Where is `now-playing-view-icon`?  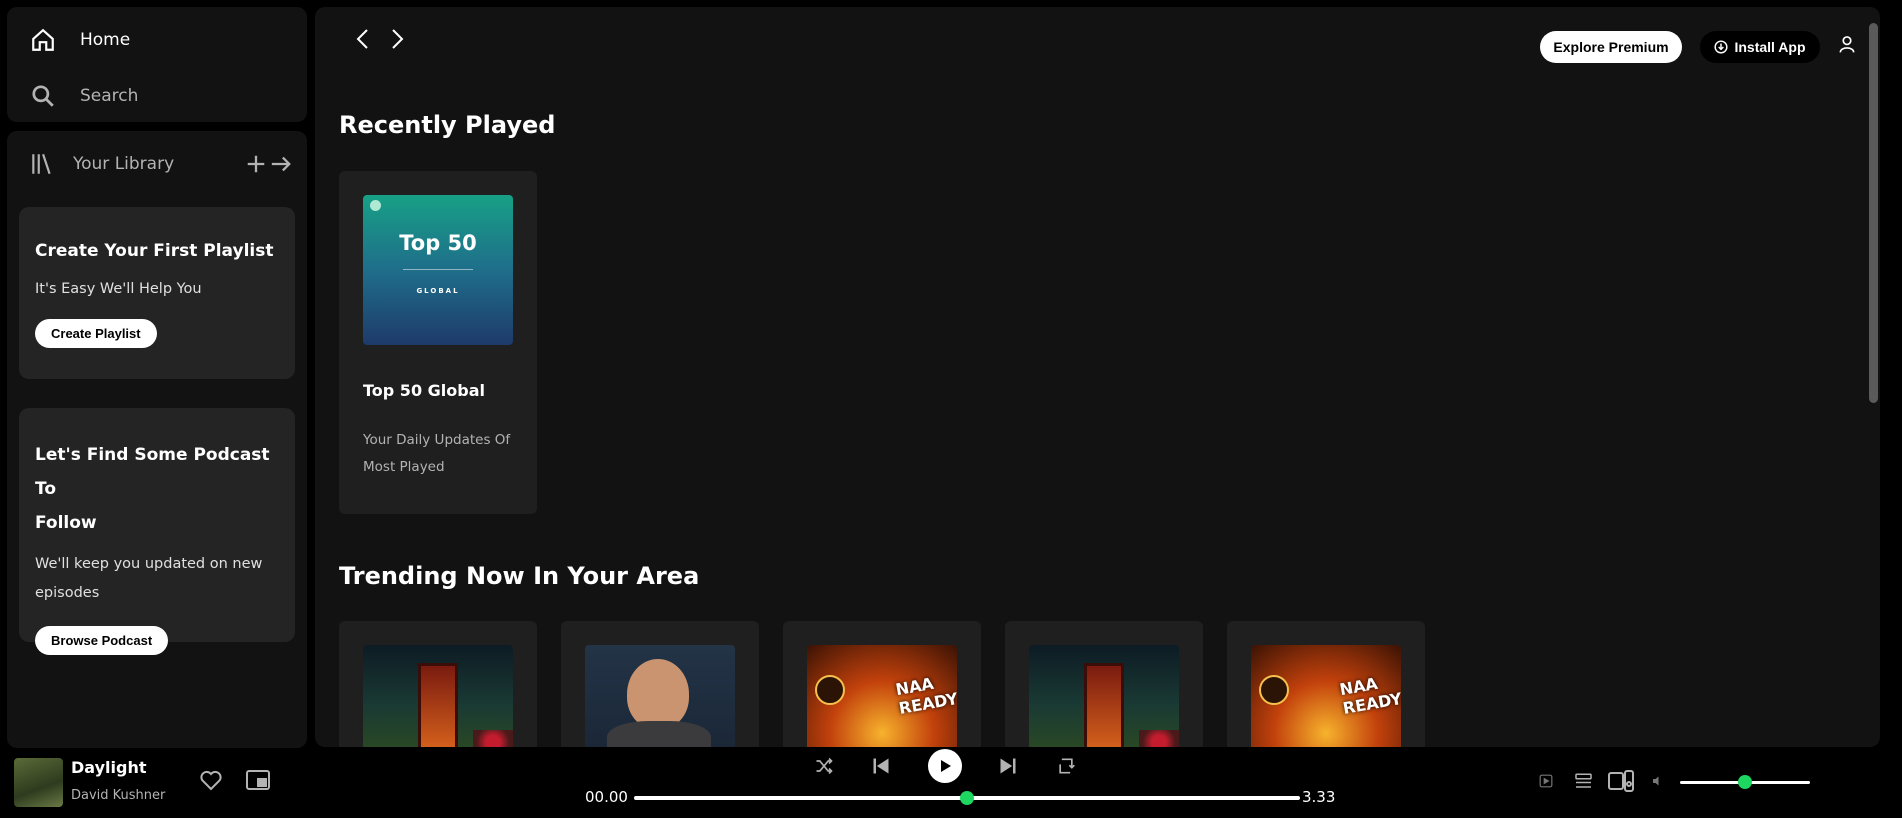 now-playing-view-icon is located at coordinates (1546, 781).